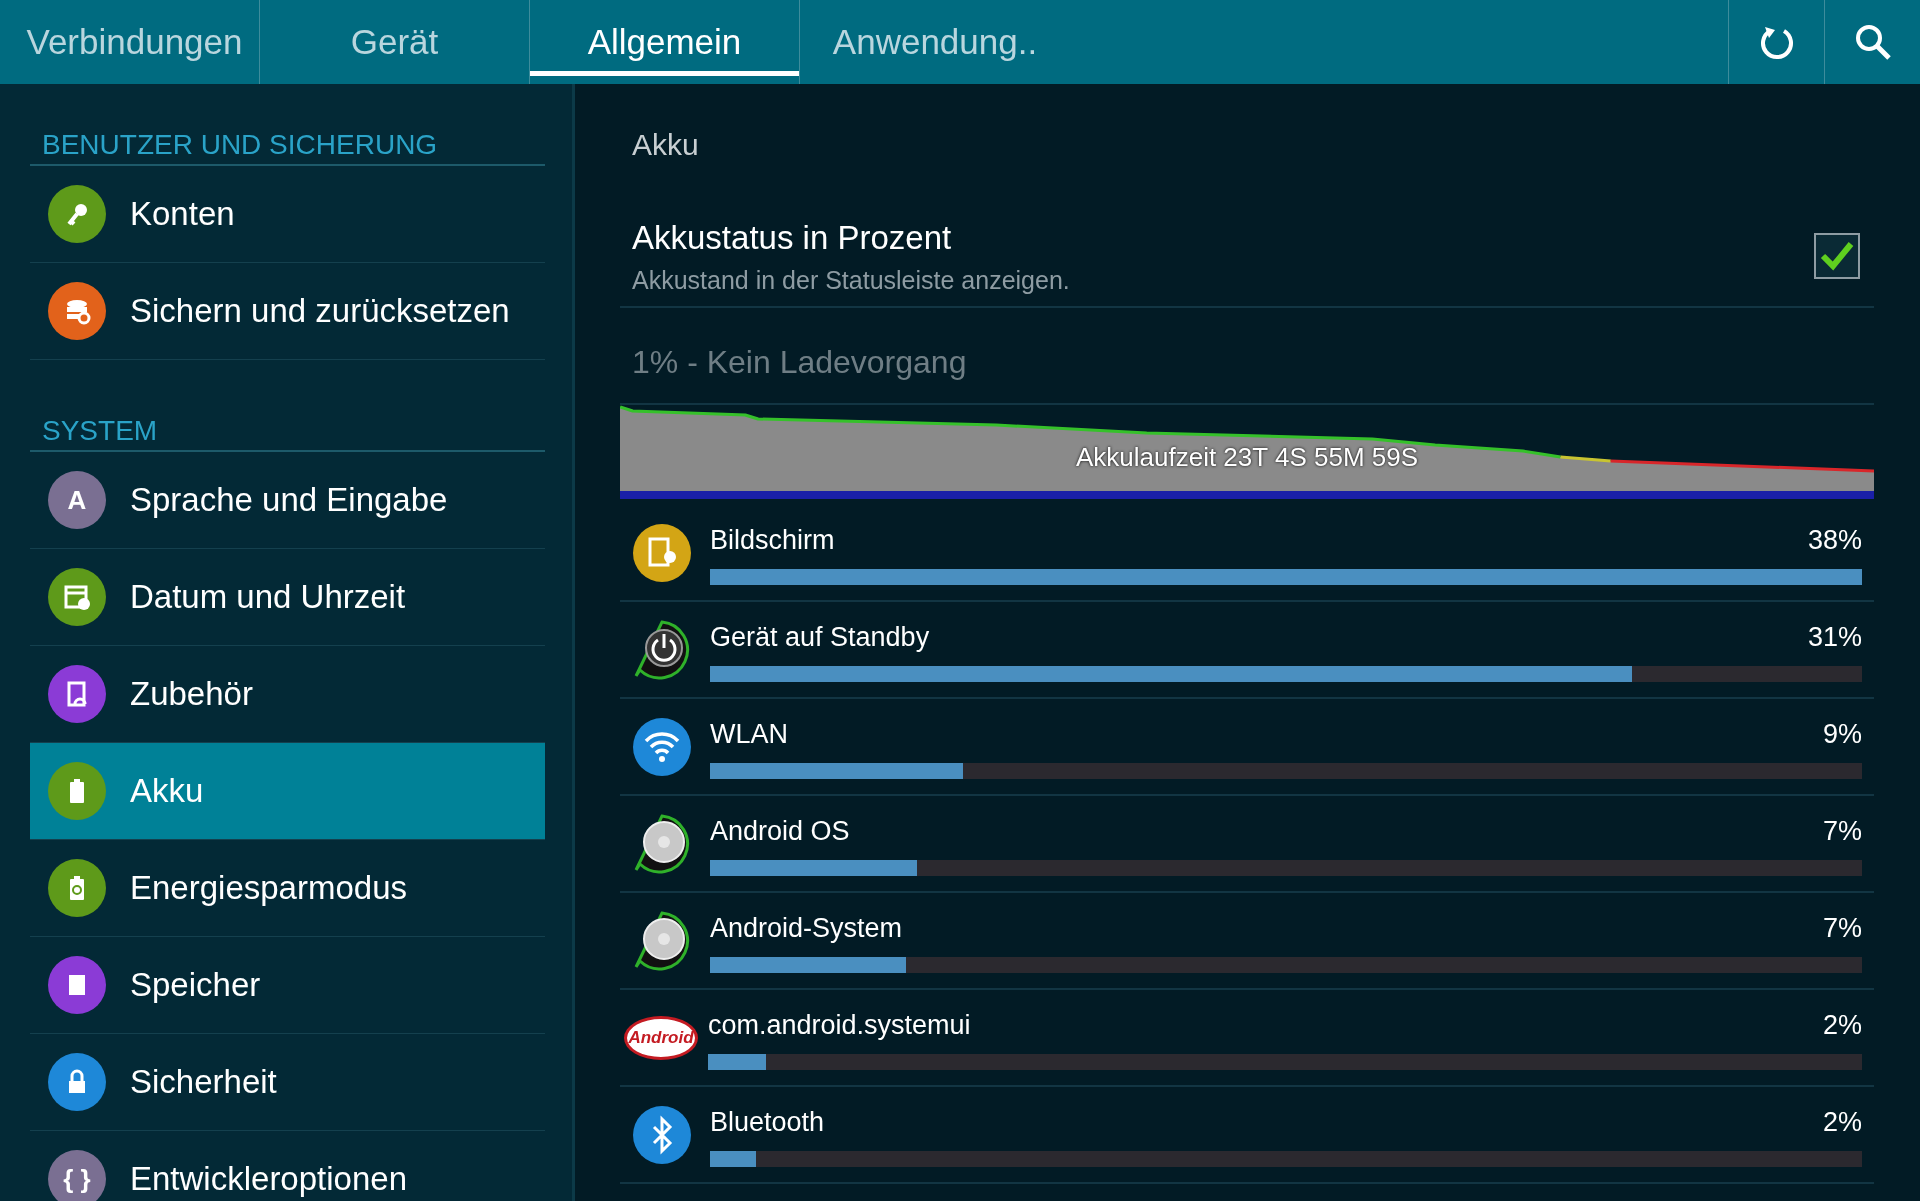 The width and height of the screenshot is (1920, 1201). Describe the element at coordinates (1247, 257) in the screenshot. I see `setting-row: Akkustatus in Prozent Akkustand in der Statusleiste anzeigen.` at that location.